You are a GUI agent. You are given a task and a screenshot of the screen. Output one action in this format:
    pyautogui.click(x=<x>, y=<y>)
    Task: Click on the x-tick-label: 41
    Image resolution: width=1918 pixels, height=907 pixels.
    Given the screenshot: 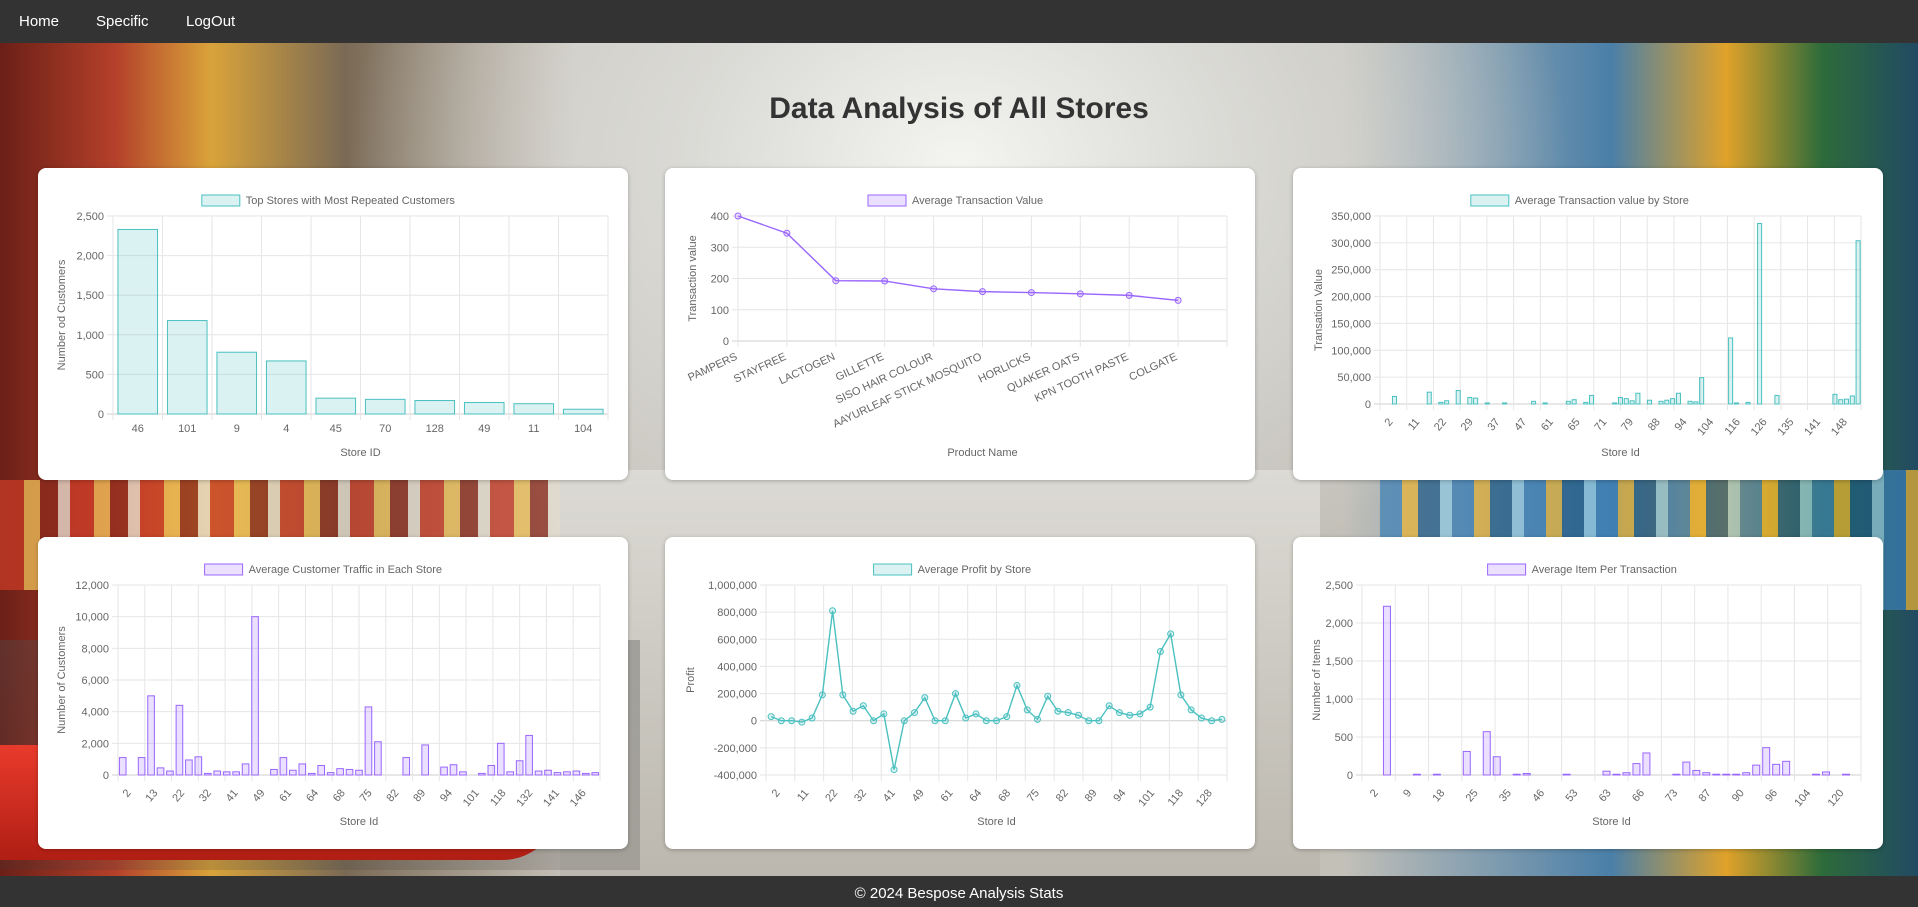 What is the action you would take?
    pyautogui.click(x=889, y=795)
    